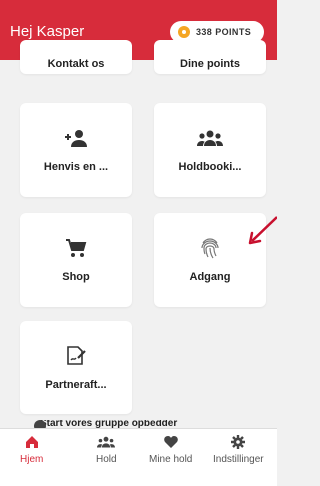 The width and height of the screenshot is (320, 486). I want to click on tab-home: Hjem, so click(31, 449).